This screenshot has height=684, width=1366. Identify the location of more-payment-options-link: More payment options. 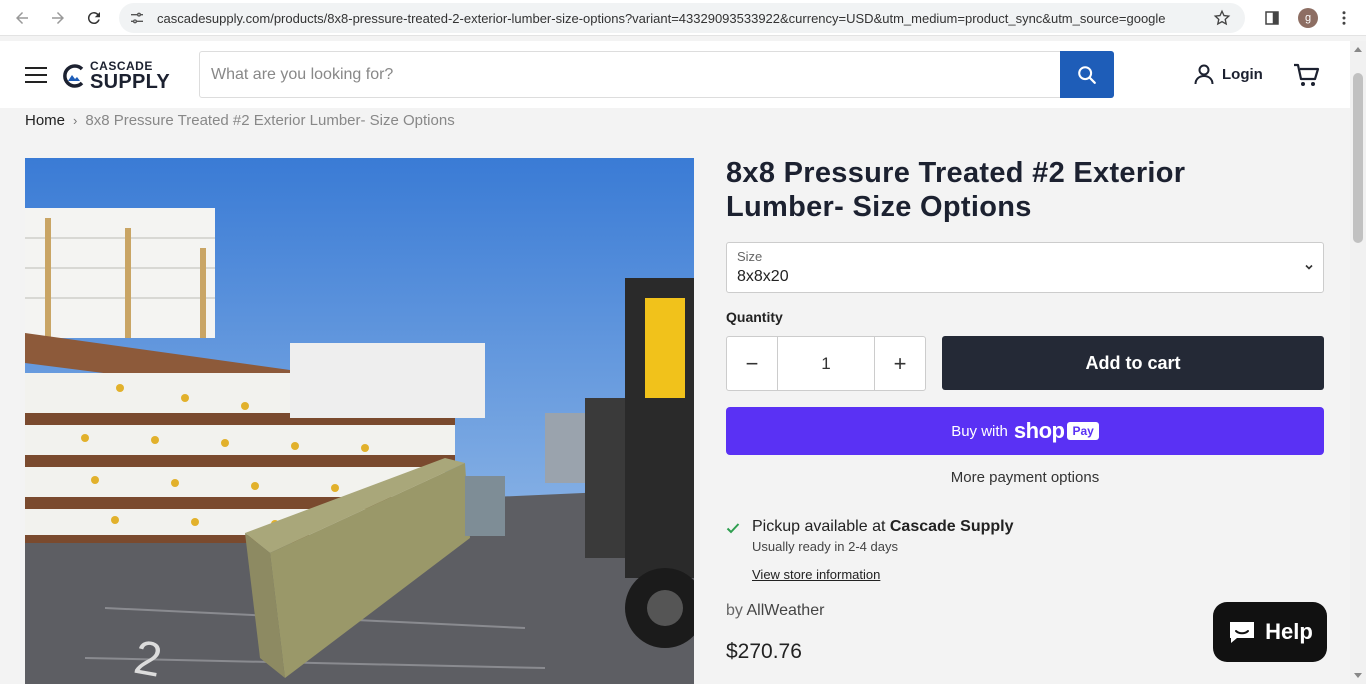
(1025, 477).